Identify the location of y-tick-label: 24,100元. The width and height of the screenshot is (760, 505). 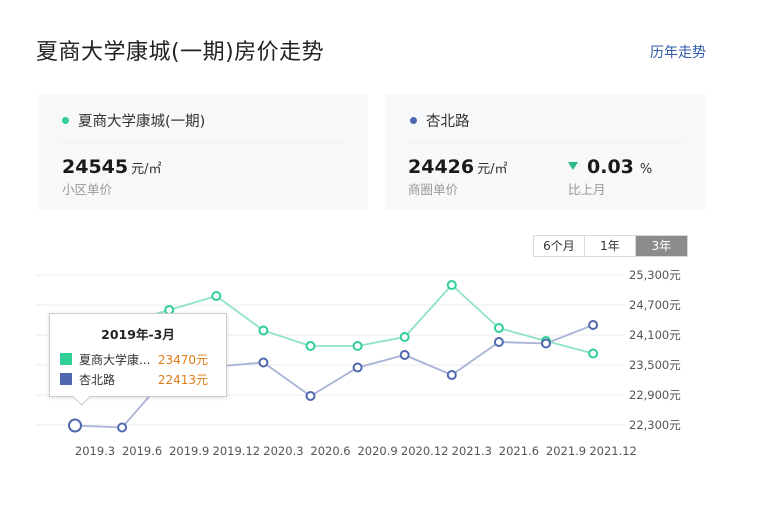
(655, 335).